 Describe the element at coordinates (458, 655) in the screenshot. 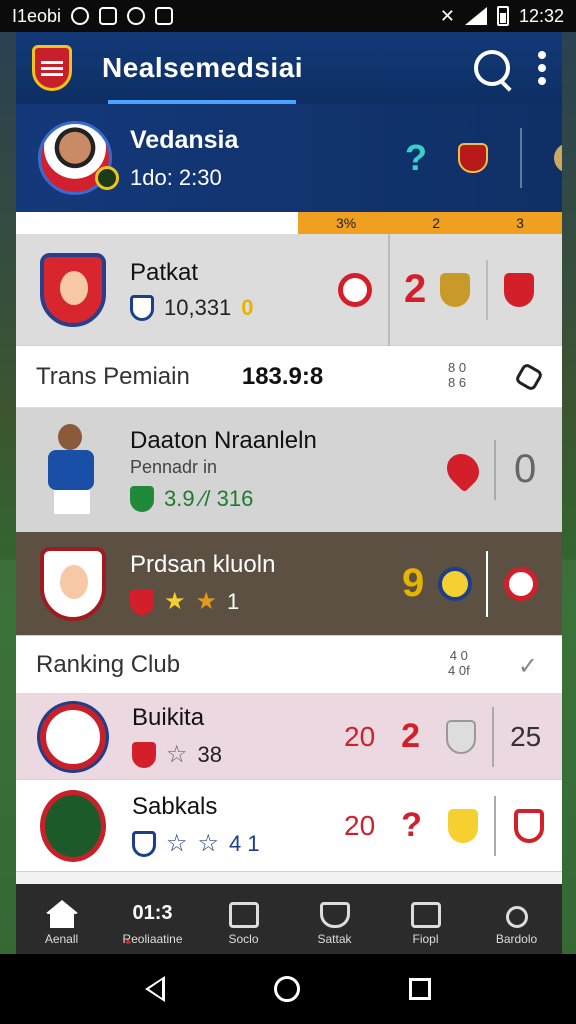

I see `mini-stat-top: 4 0` at that location.